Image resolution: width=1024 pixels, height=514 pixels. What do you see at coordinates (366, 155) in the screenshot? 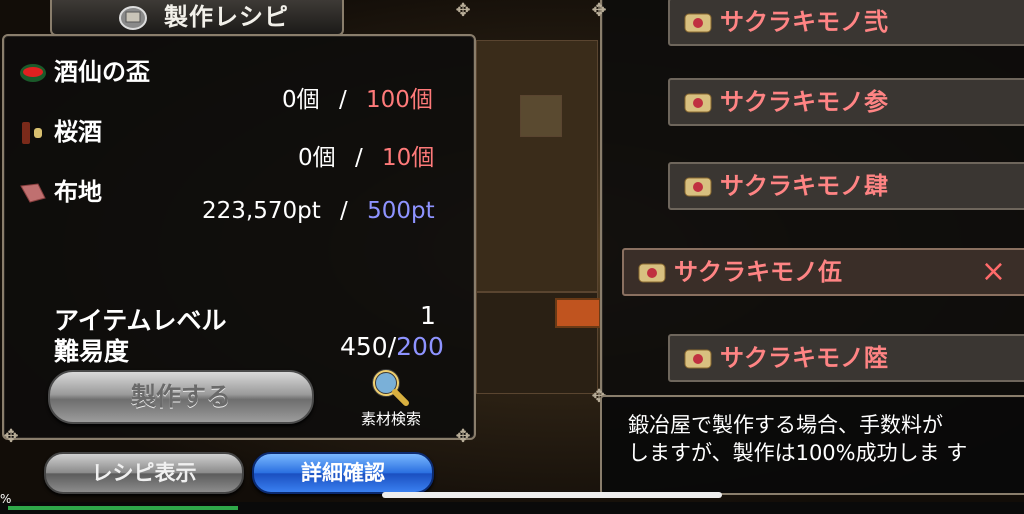
I see `material-count: 0個 / 10個` at bounding box center [366, 155].